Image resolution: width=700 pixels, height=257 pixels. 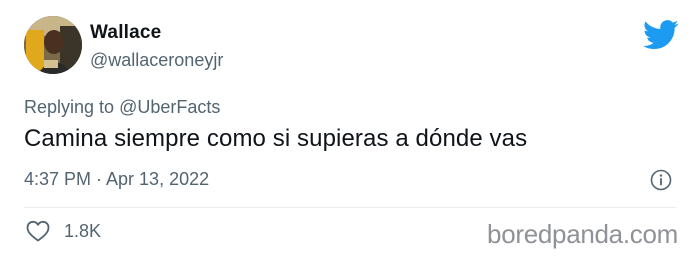 What do you see at coordinates (582, 234) in the screenshot?
I see `watermark: boredpanda.com` at bounding box center [582, 234].